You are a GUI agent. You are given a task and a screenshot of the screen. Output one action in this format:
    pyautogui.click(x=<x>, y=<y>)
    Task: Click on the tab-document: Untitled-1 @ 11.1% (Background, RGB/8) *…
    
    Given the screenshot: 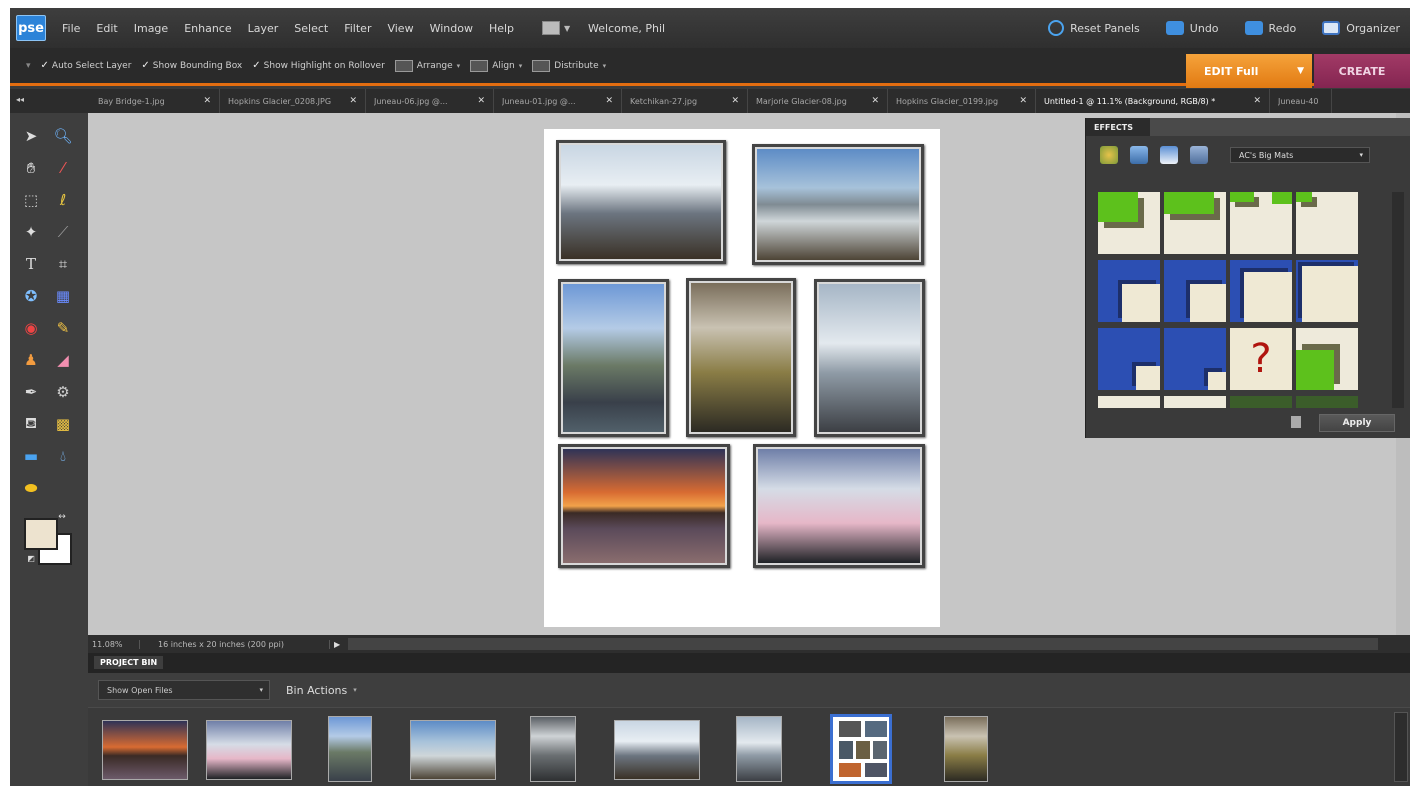 What is the action you would take?
    pyautogui.click(x=1153, y=101)
    